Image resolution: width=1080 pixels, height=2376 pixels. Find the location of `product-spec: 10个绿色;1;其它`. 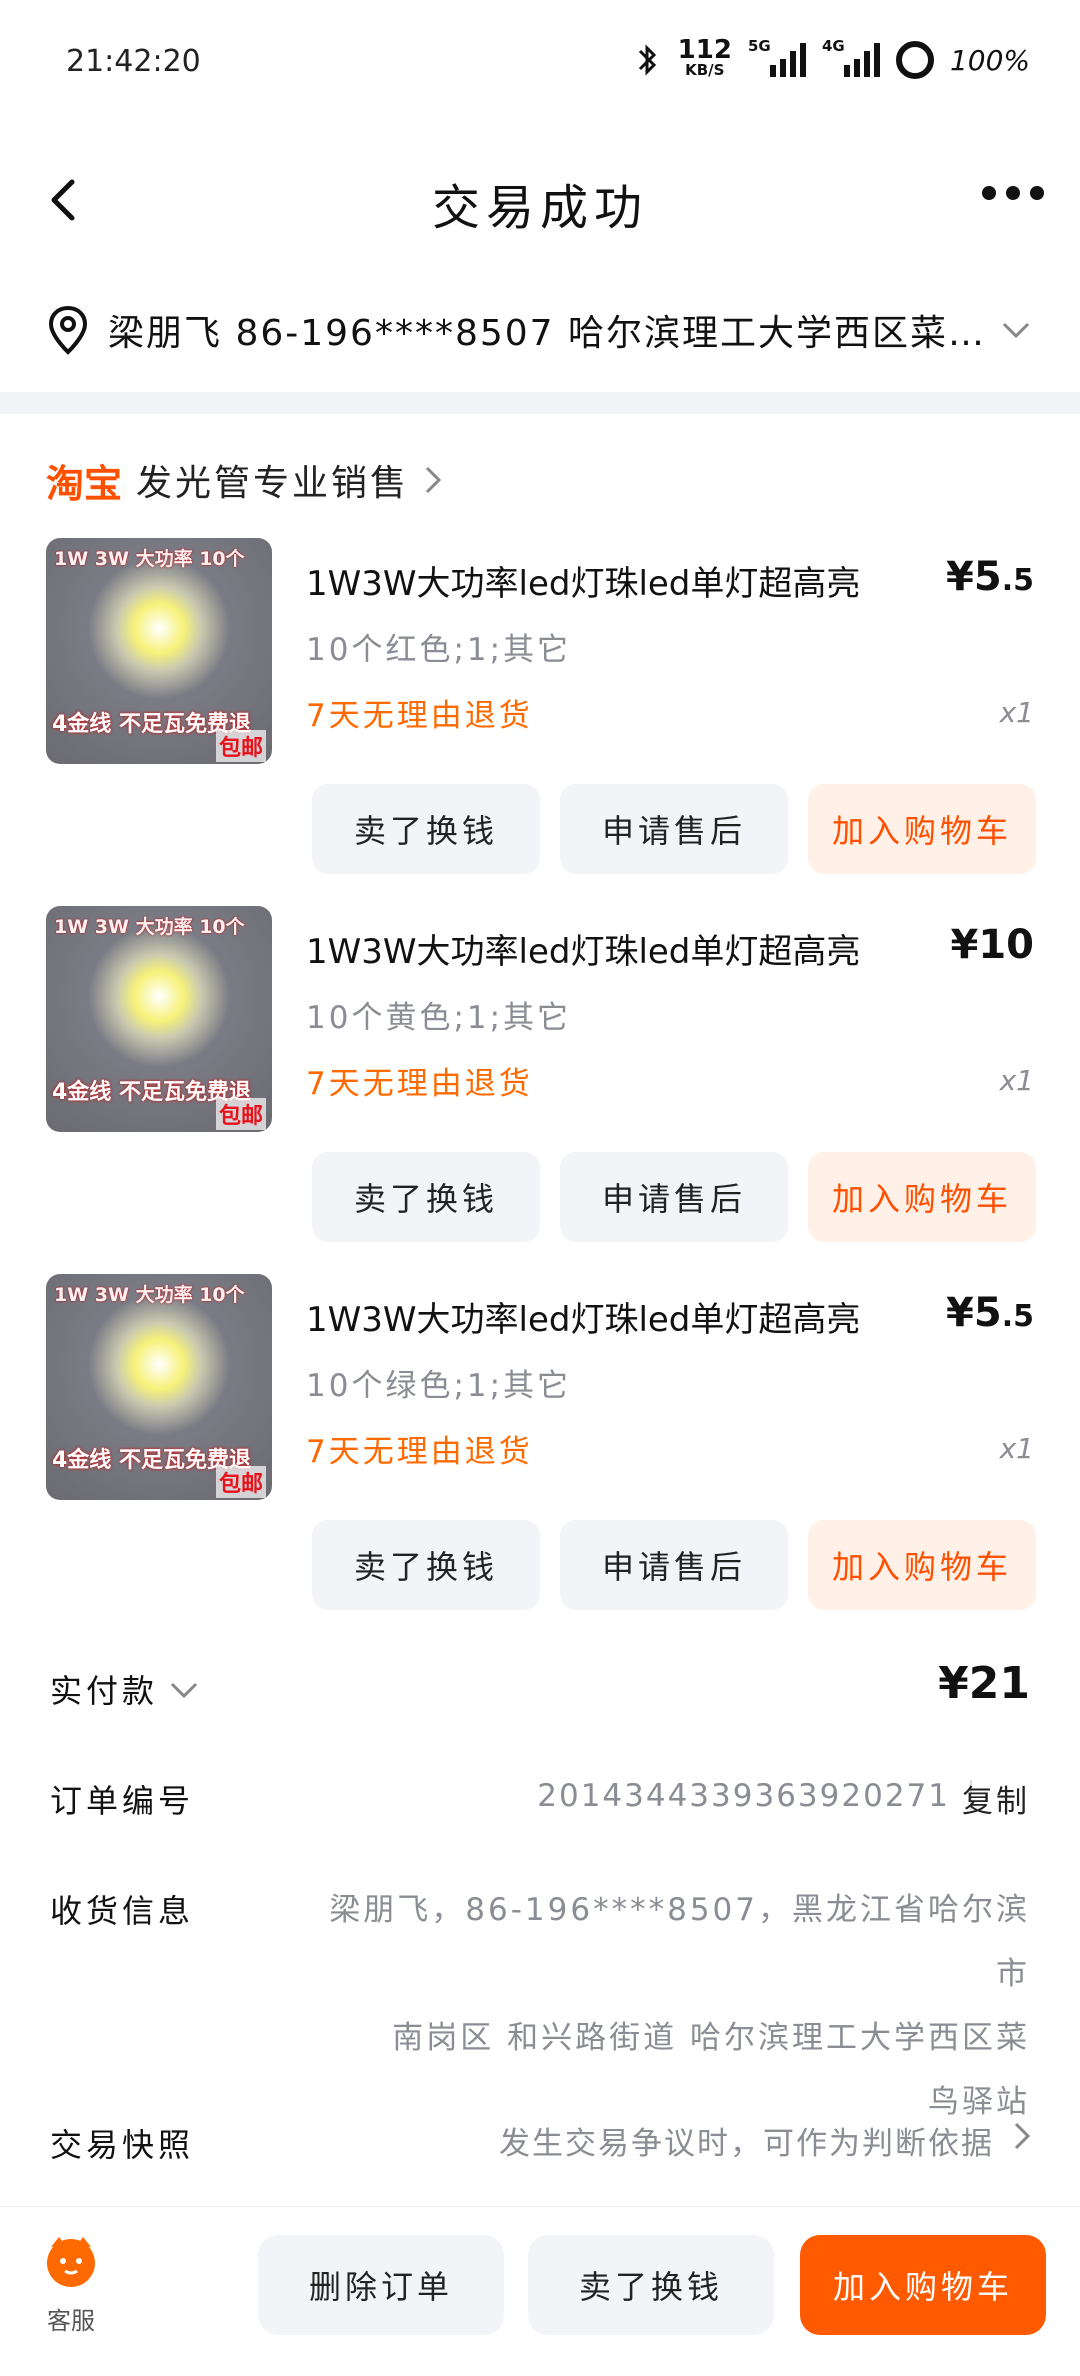

product-spec: 10个绿色;1;其它 is located at coordinates (439, 1386).